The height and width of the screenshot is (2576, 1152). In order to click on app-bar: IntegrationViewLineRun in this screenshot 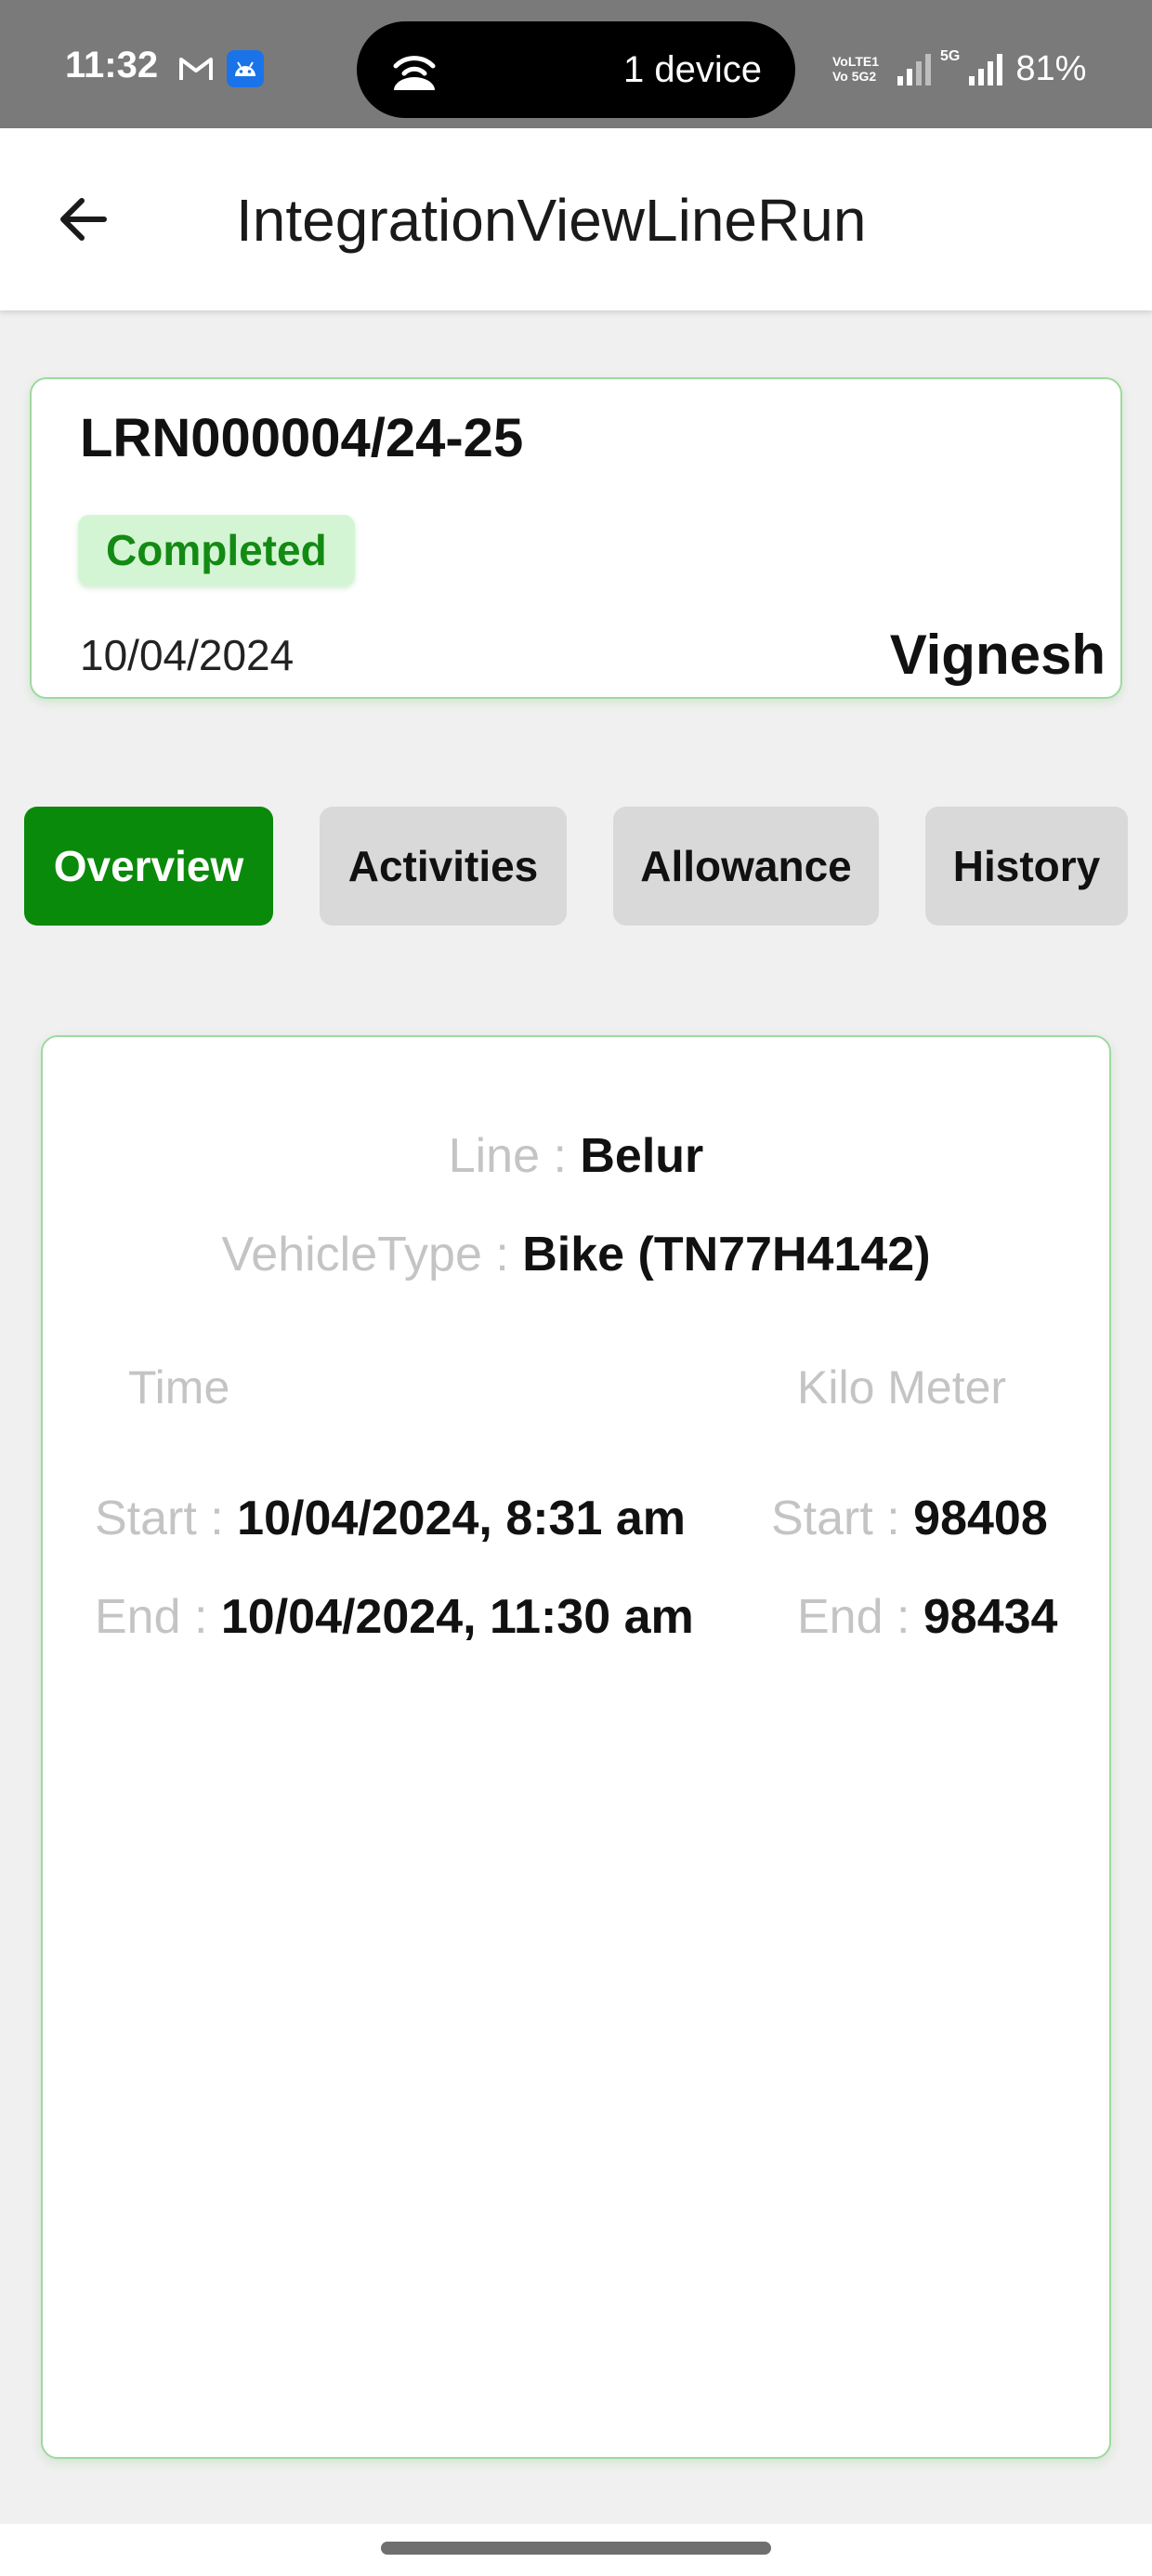, I will do `click(576, 219)`.